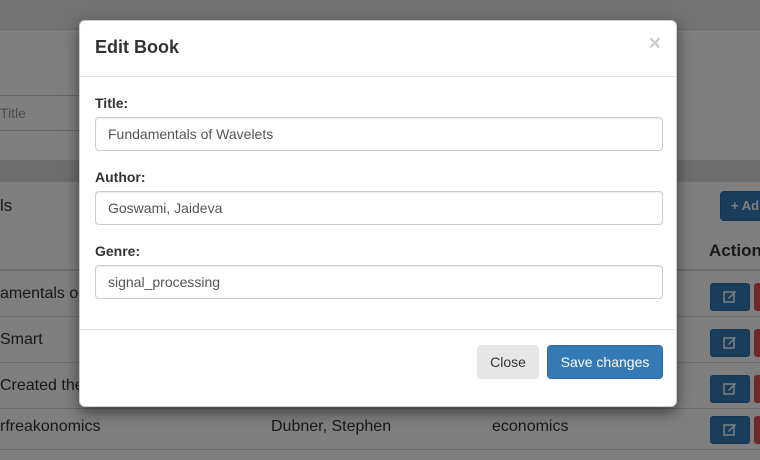  I want to click on close-icon: ×, so click(655, 43).